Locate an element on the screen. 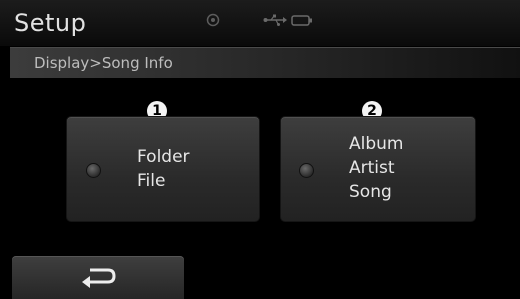  option-line: Song is located at coordinates (370, 192).